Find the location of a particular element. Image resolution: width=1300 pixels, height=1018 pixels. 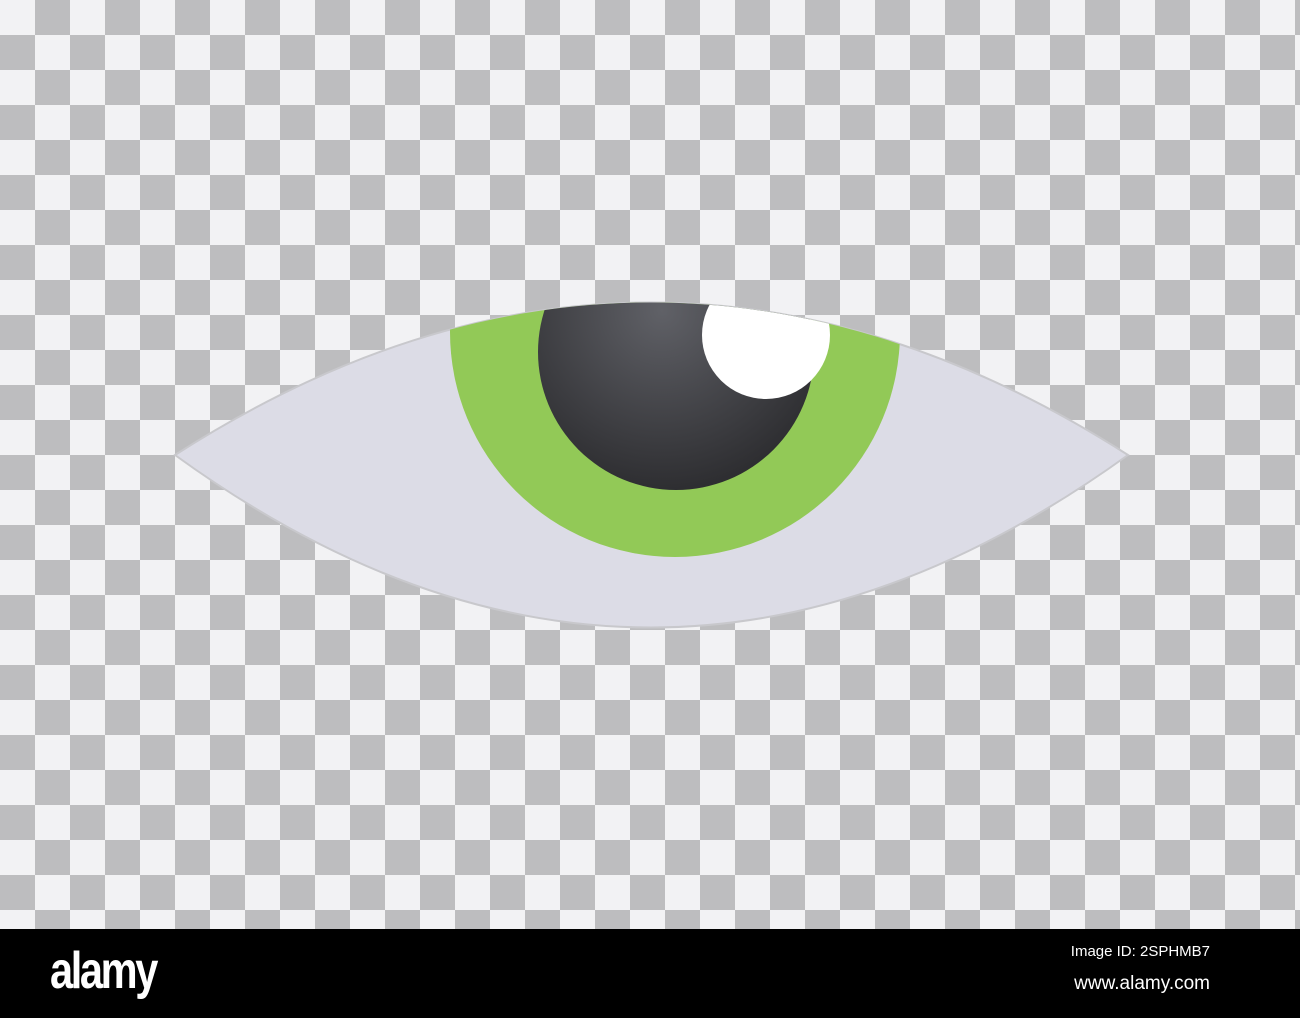

alamy-logo: alamy is located at coordinates (104, 971).